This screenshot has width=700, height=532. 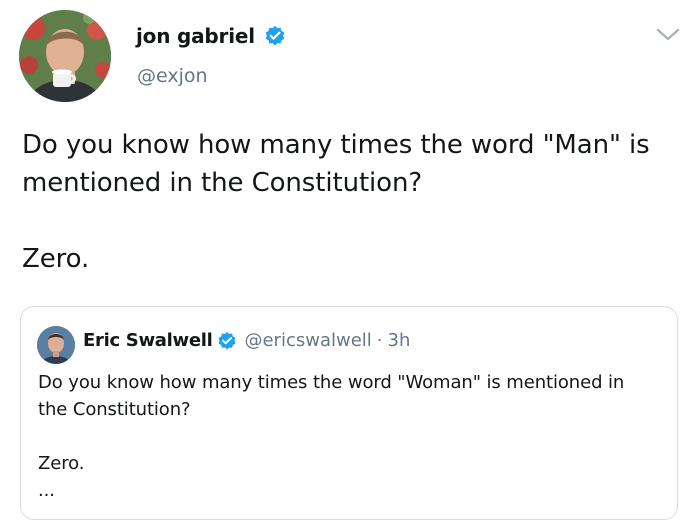 What do you see at coordinates (172, 76) in the screenshot?
I see `author-handle: @exjon` at bounding box center [172, 76].